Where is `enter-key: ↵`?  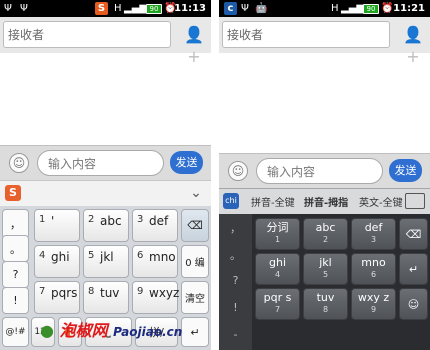 enter-key: ↵ is located at coordinates (413, 269).